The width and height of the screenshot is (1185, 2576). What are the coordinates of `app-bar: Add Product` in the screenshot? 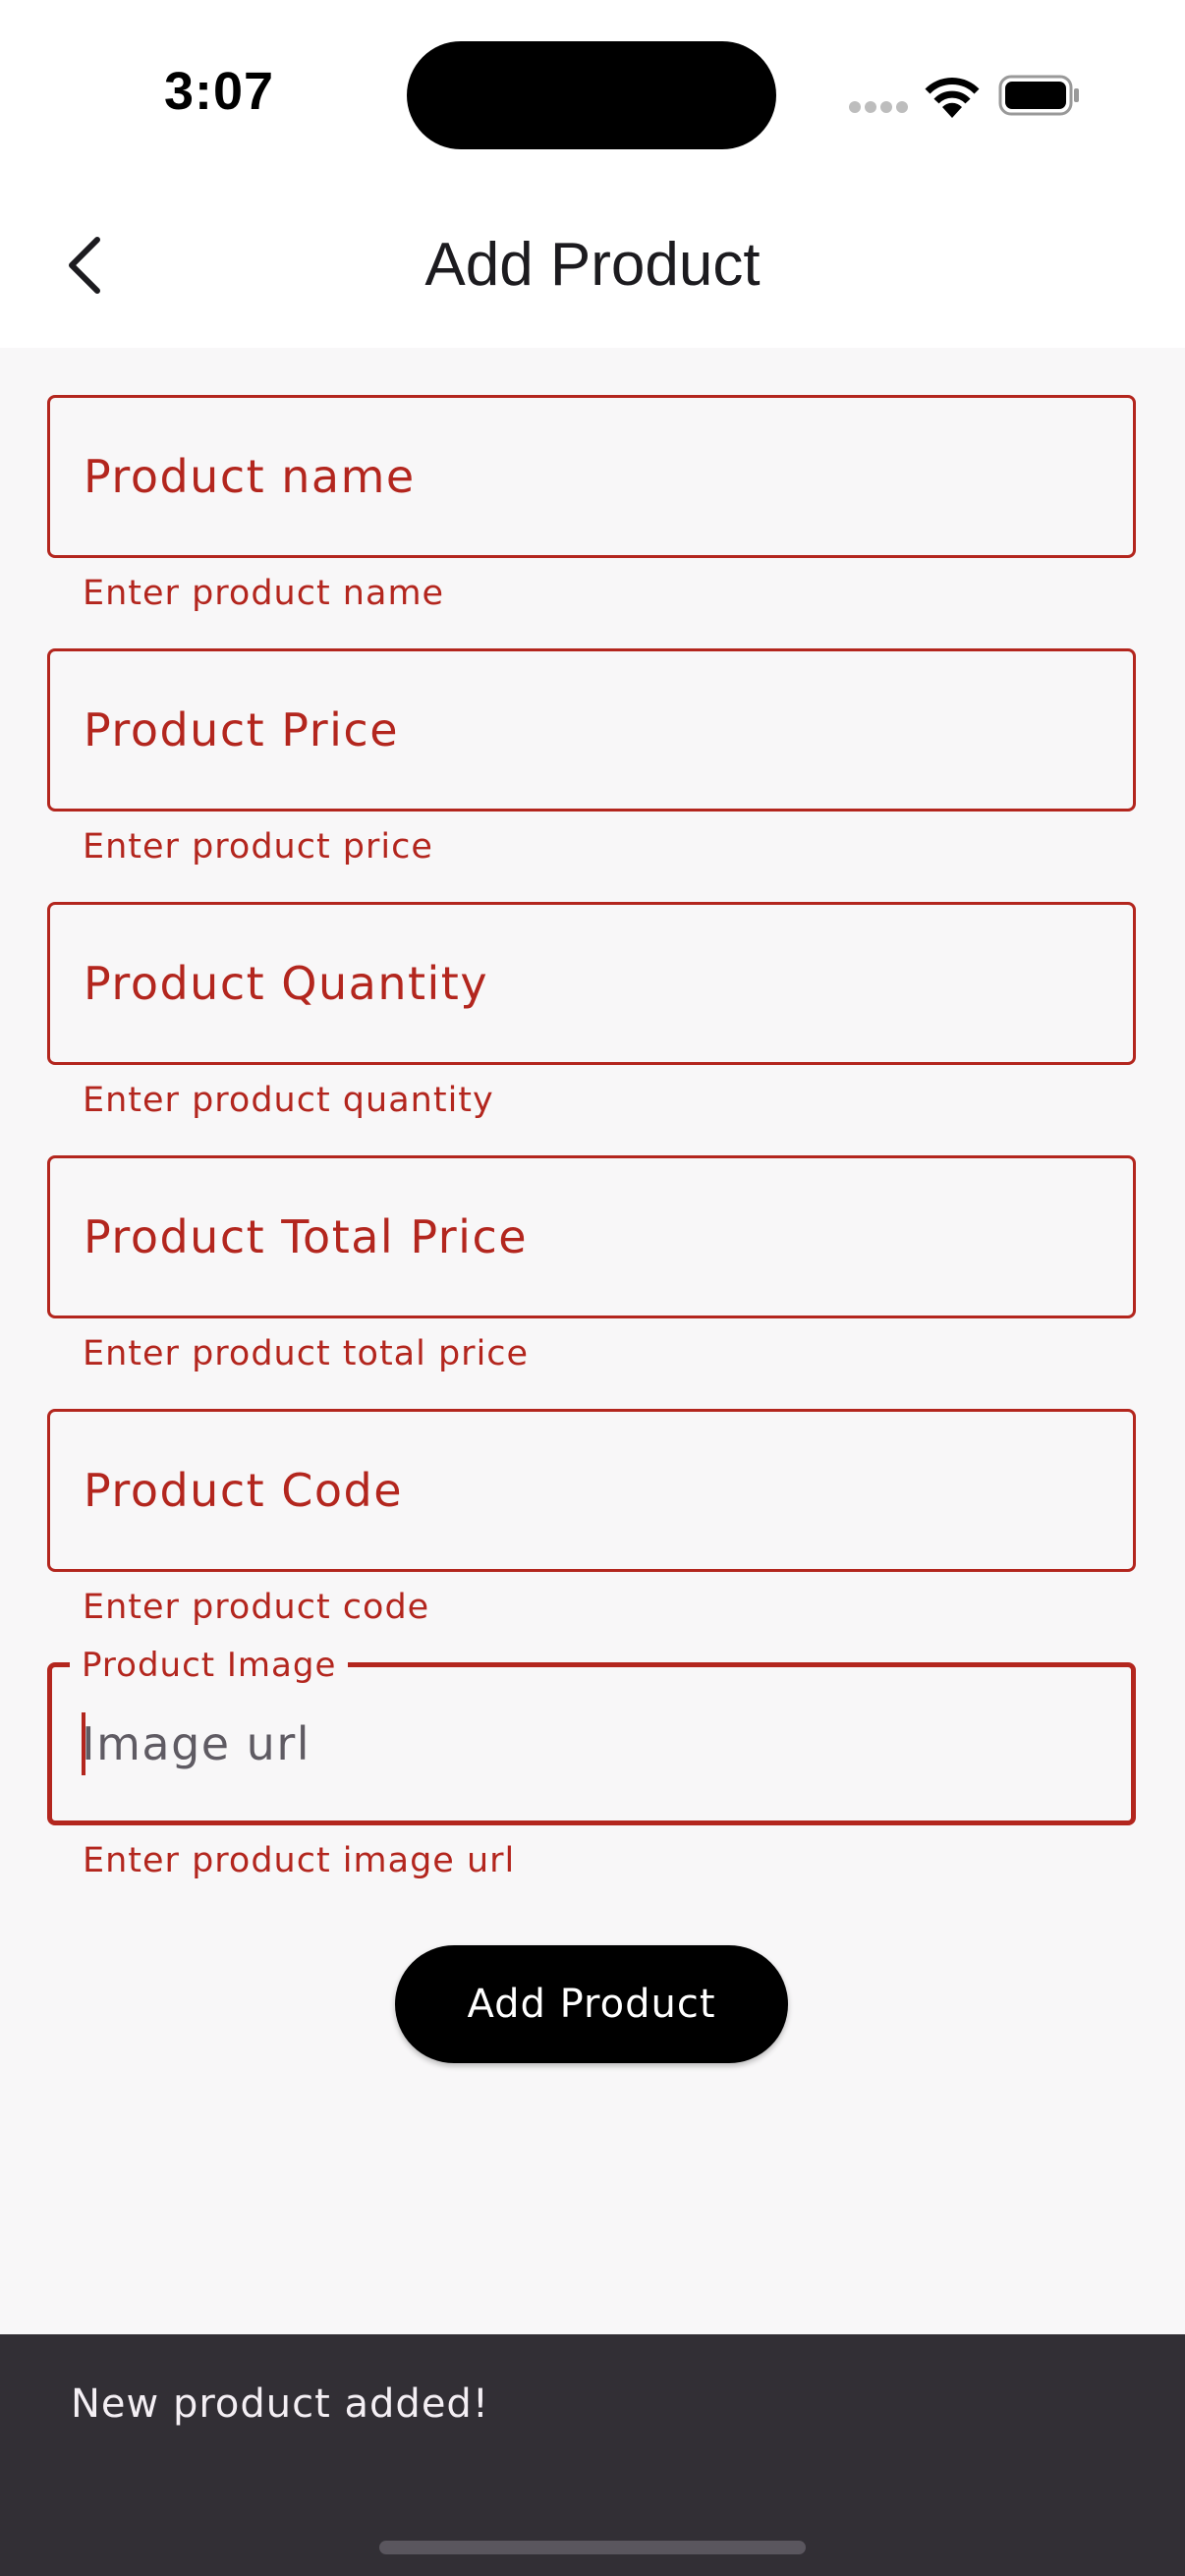 It's located at (592, 267).